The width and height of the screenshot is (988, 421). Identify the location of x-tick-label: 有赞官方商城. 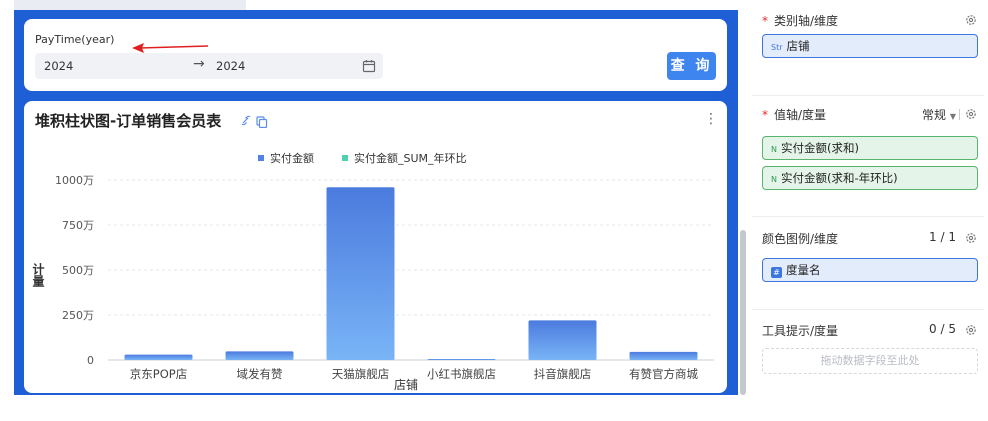
(663, 374).